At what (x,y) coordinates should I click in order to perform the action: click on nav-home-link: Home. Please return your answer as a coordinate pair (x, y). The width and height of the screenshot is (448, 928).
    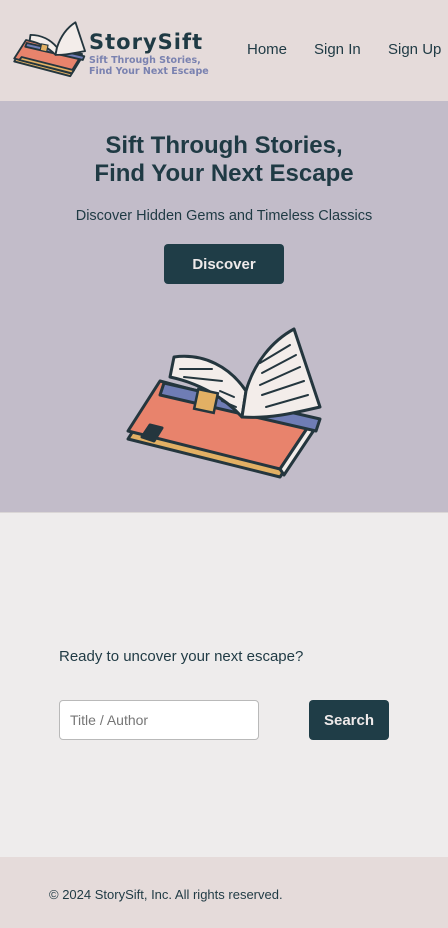
    Looking at the image, I should click on (267, 49).